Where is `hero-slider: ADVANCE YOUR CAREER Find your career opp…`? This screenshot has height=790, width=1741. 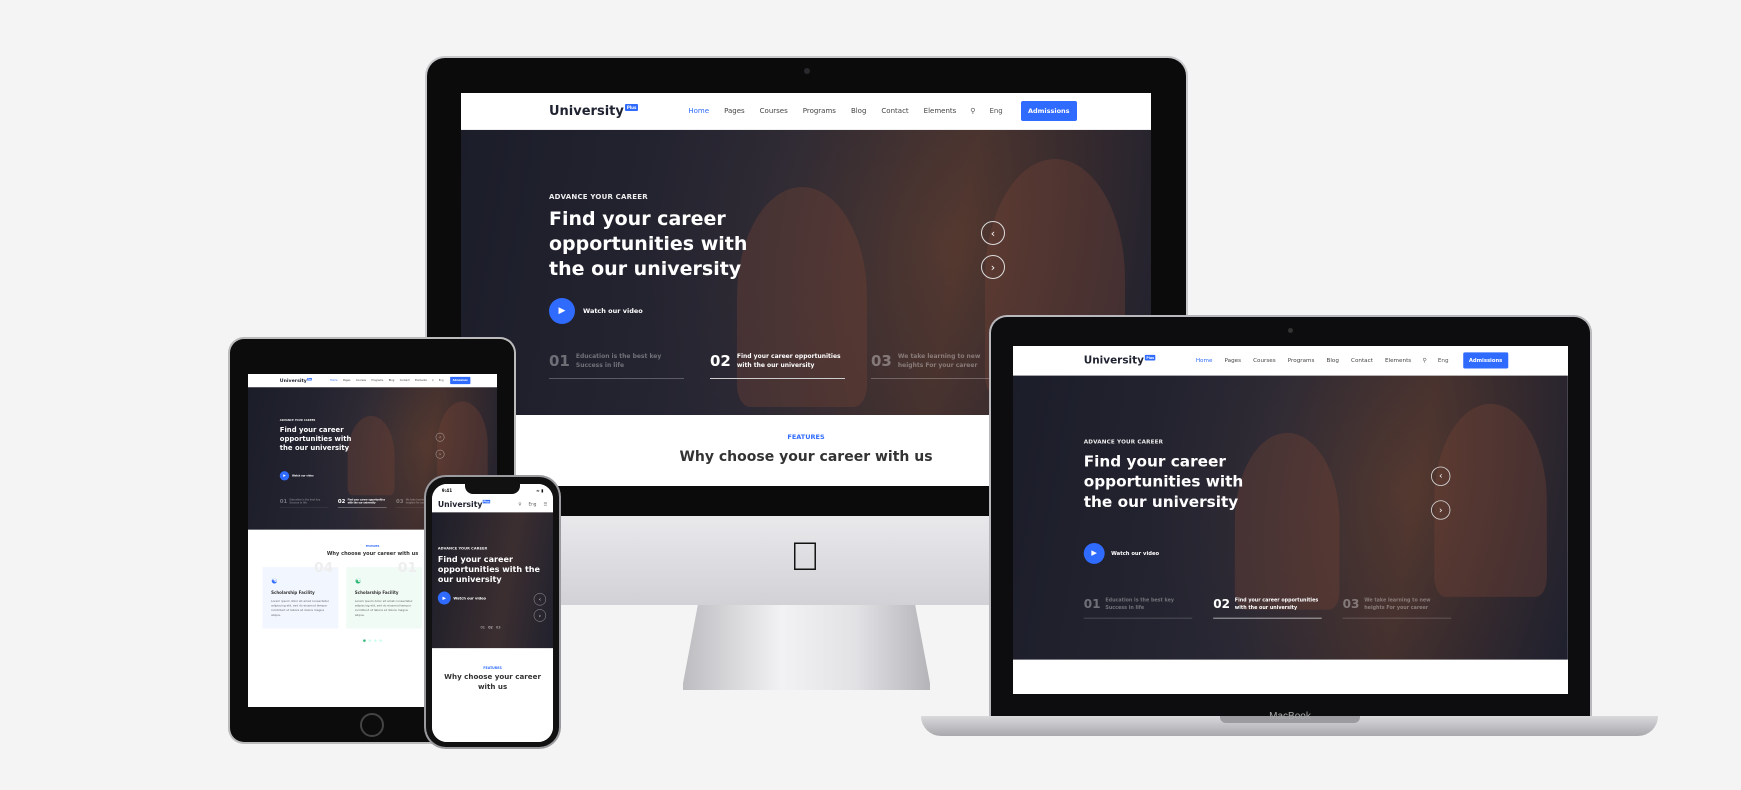
hero-slider: ADVANCE YOUR CAREER Find your career opp… is located at coordinates (1290, 517).